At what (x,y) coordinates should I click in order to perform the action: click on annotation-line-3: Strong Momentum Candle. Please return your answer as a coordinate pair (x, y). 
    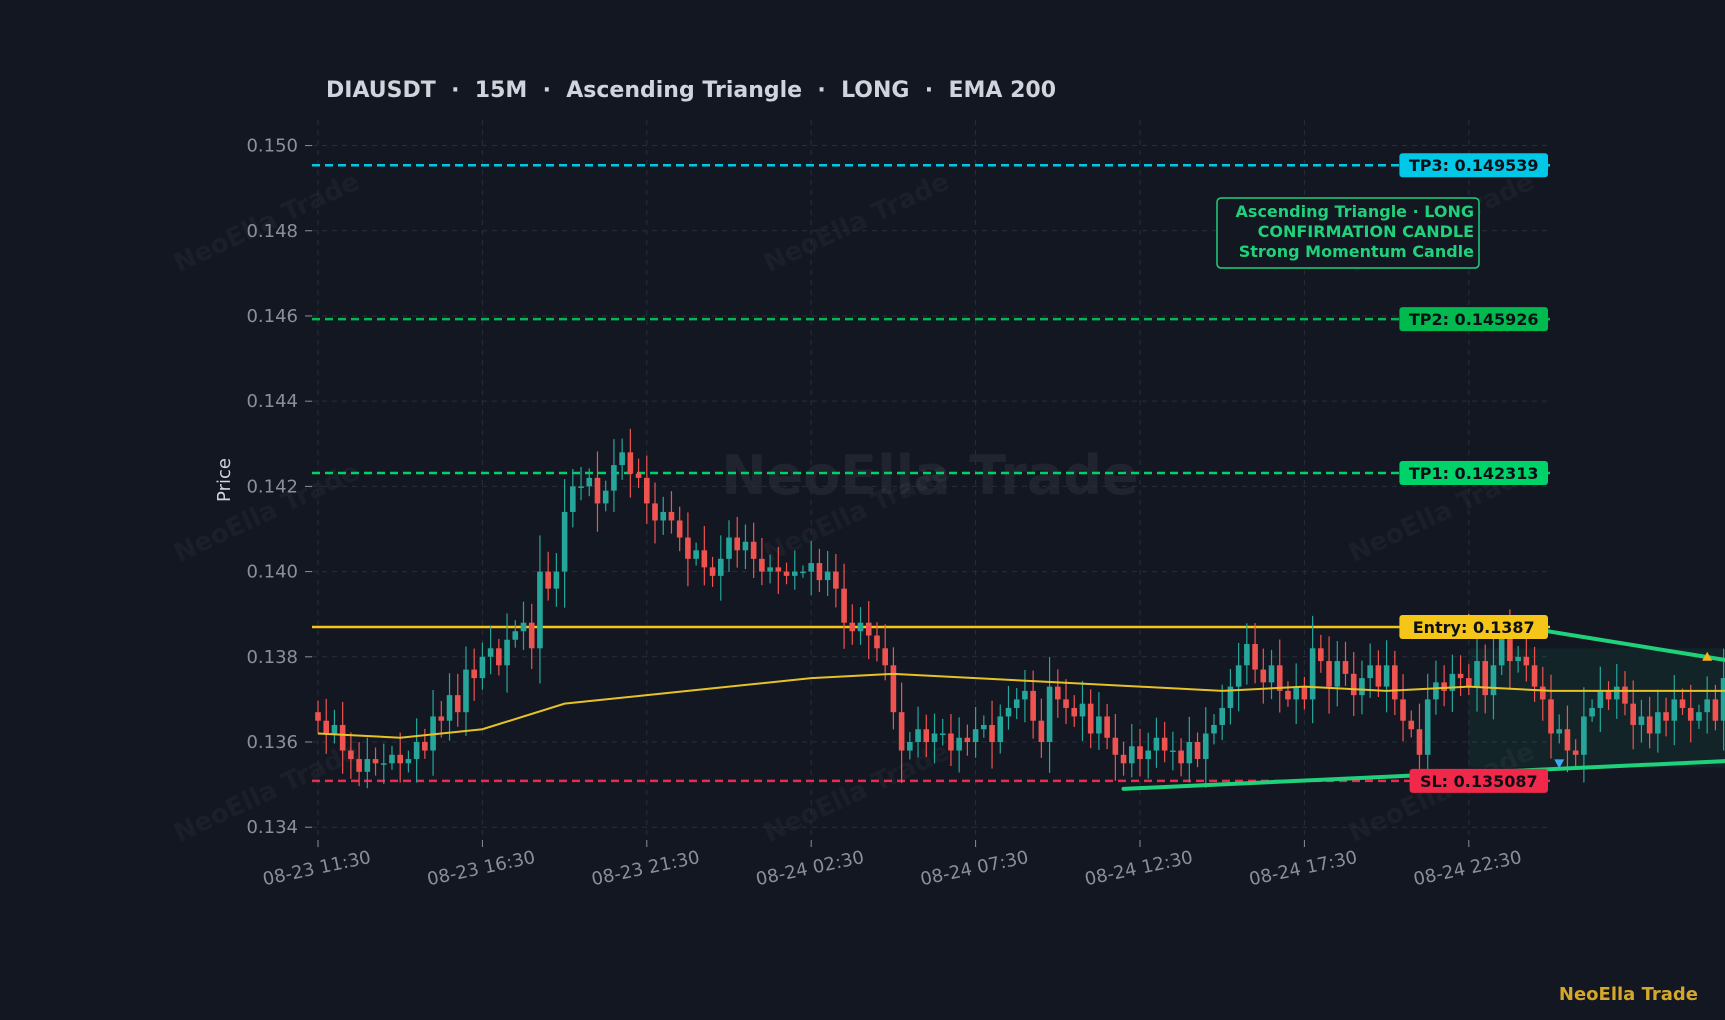
    Looking at the image, I should click on (1356, 251).